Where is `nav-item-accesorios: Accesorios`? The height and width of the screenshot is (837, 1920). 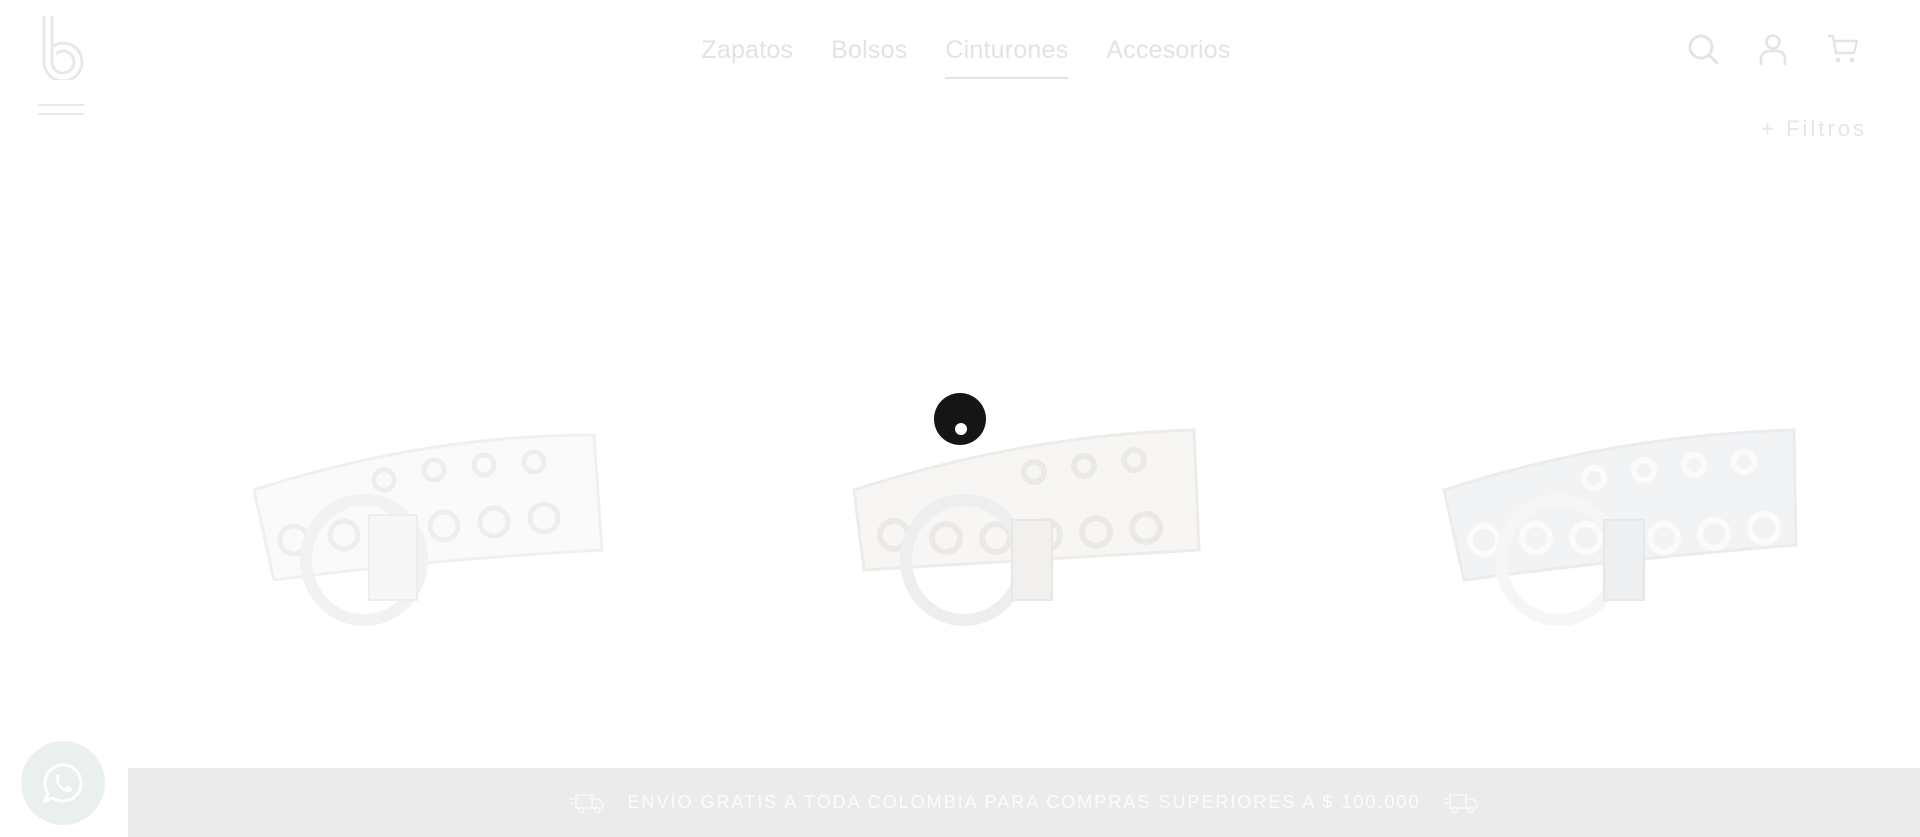 nav-item-accesorios: Accesorios is located at coordinates (1168, 57).